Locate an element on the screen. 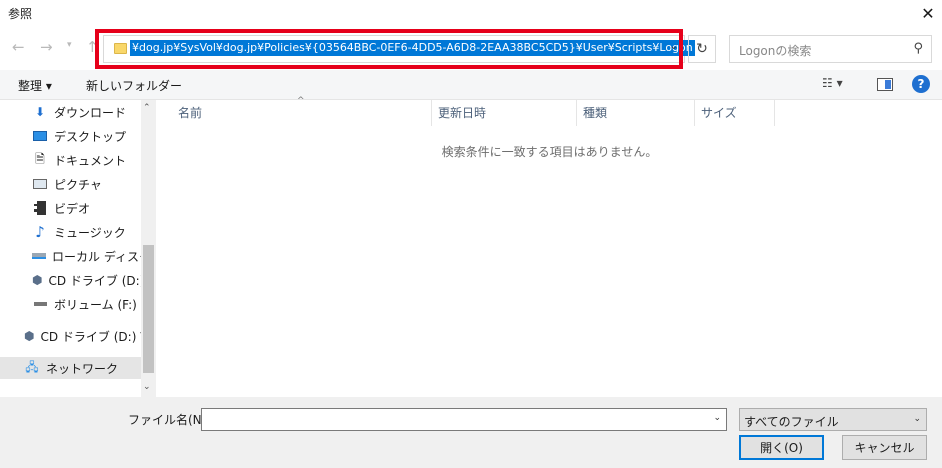 This screenshot has width=942, height=468. column-header-name: 名前 is located at coordinates (302, 113).